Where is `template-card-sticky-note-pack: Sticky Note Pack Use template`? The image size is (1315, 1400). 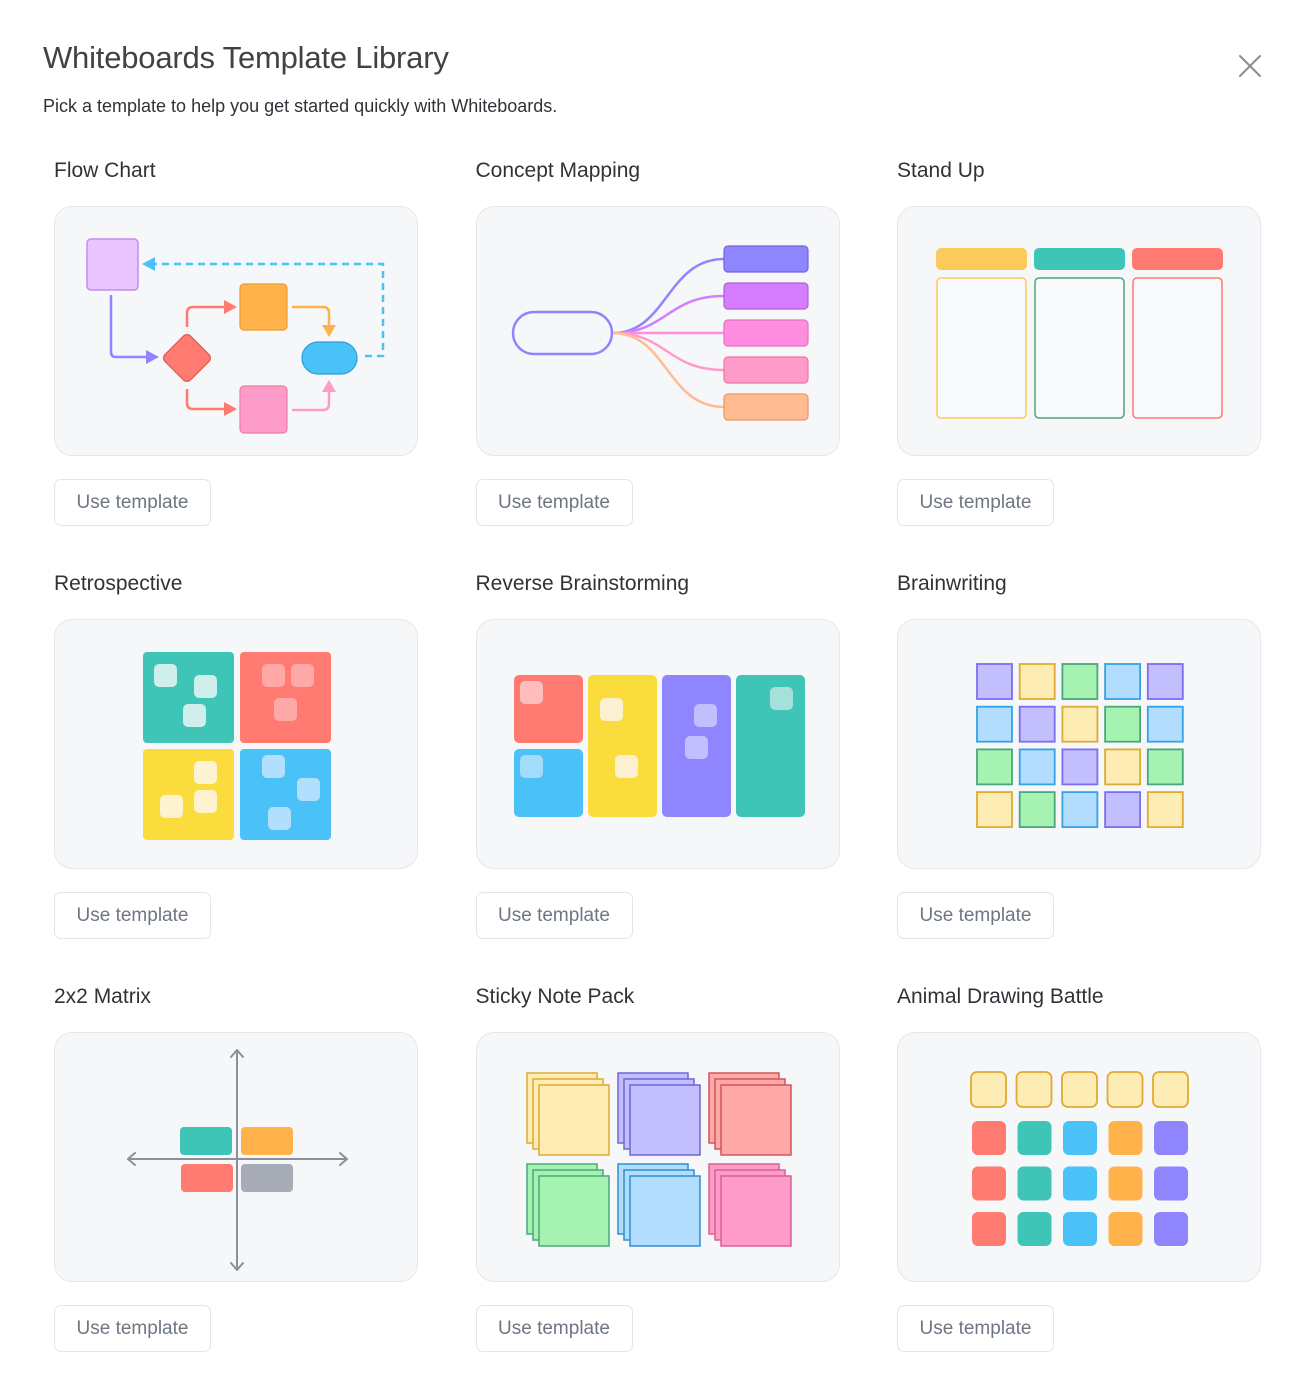
template-card-sticky-note-pack: Sticky Note Pack Use template is located at coordinates (657, 1187).